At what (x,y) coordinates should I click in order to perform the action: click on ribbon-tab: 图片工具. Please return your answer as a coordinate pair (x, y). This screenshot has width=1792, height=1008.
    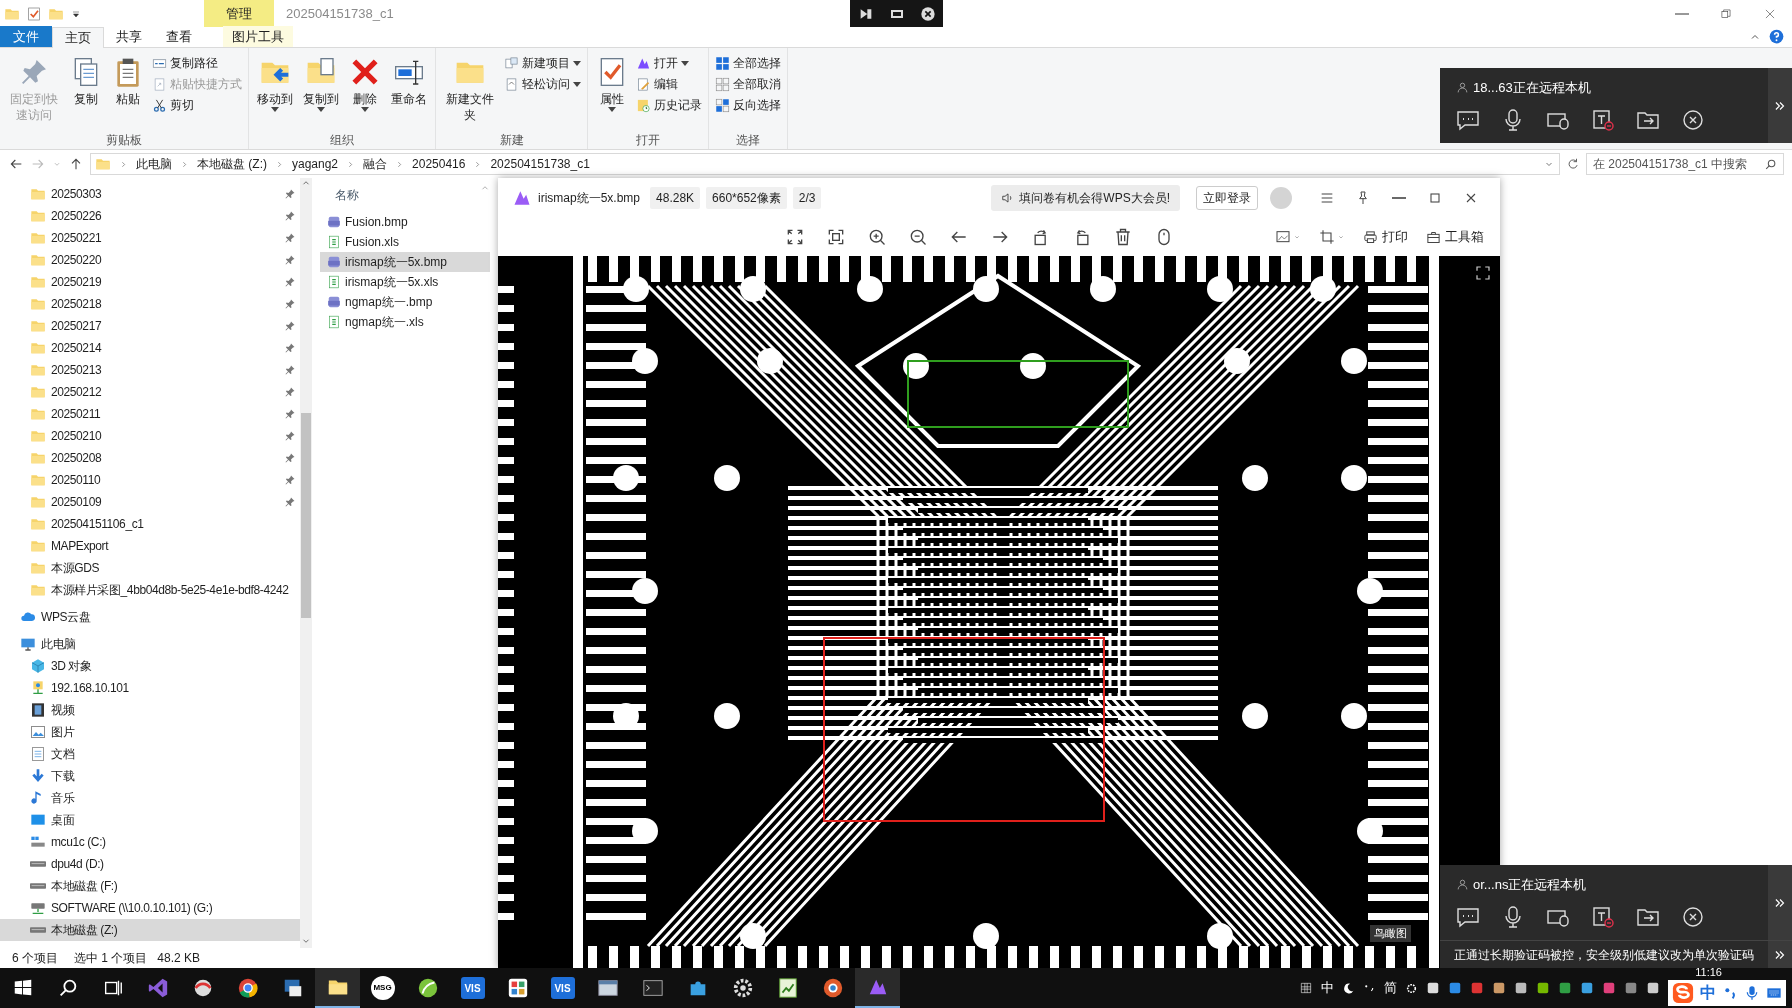
    Looking at the image, I should click on (258, 36).